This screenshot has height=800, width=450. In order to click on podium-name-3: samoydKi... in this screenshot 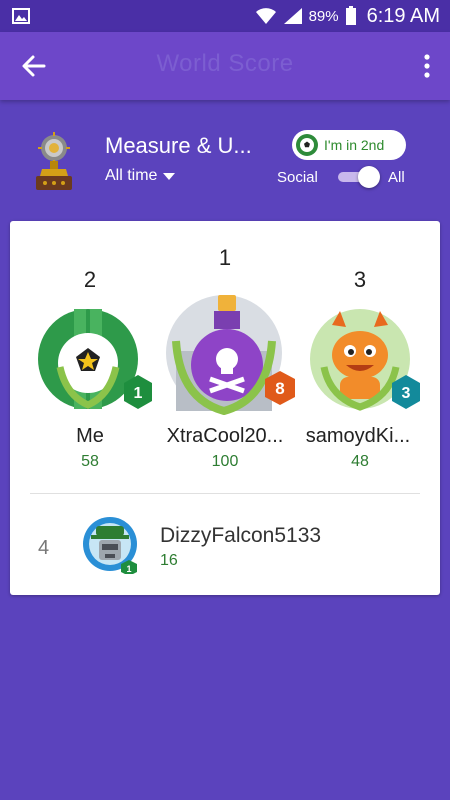, I will do `click(358, 436)`.